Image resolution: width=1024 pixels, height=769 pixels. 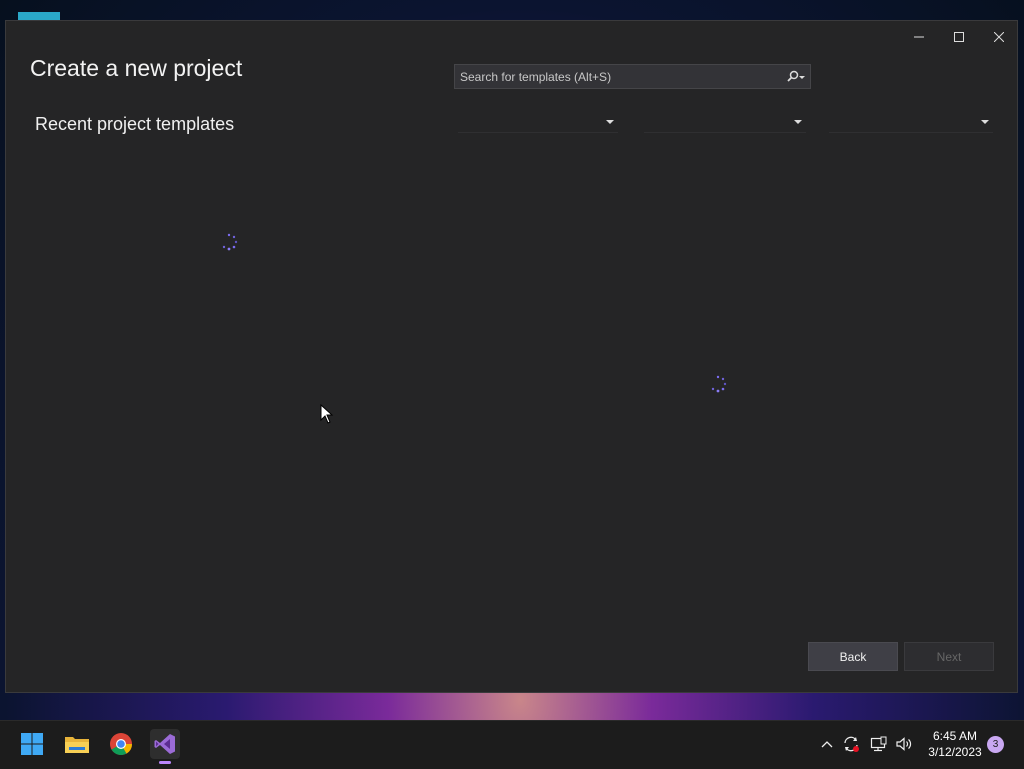 What do you see at coordinates (135, 124) in the screenshot?
I see `recent-templates-heading: Recent project templates` at bounding box center [135, 124].